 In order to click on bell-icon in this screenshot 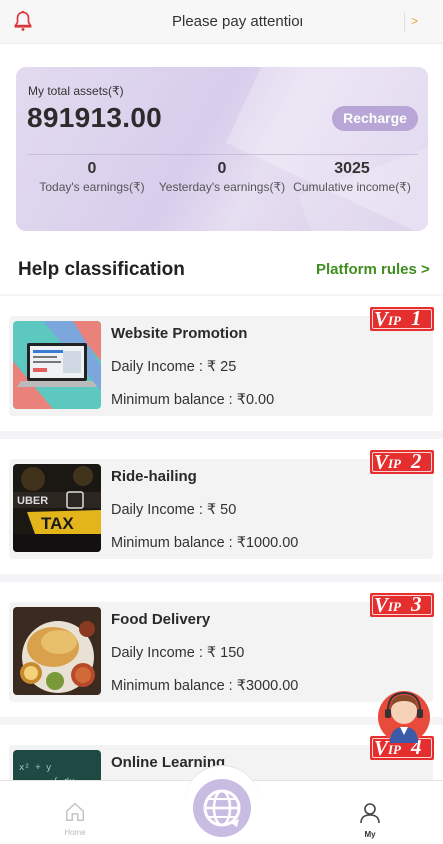, I will do `click(23, 20)`.